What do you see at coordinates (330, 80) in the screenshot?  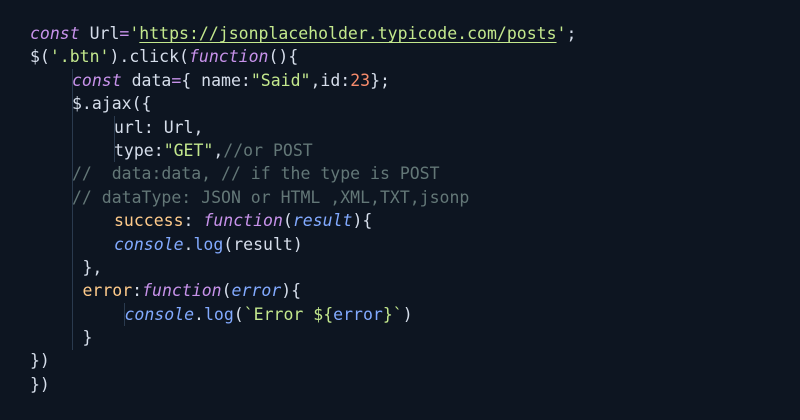 I see `code-token: id` at bounding box center [330, 80].